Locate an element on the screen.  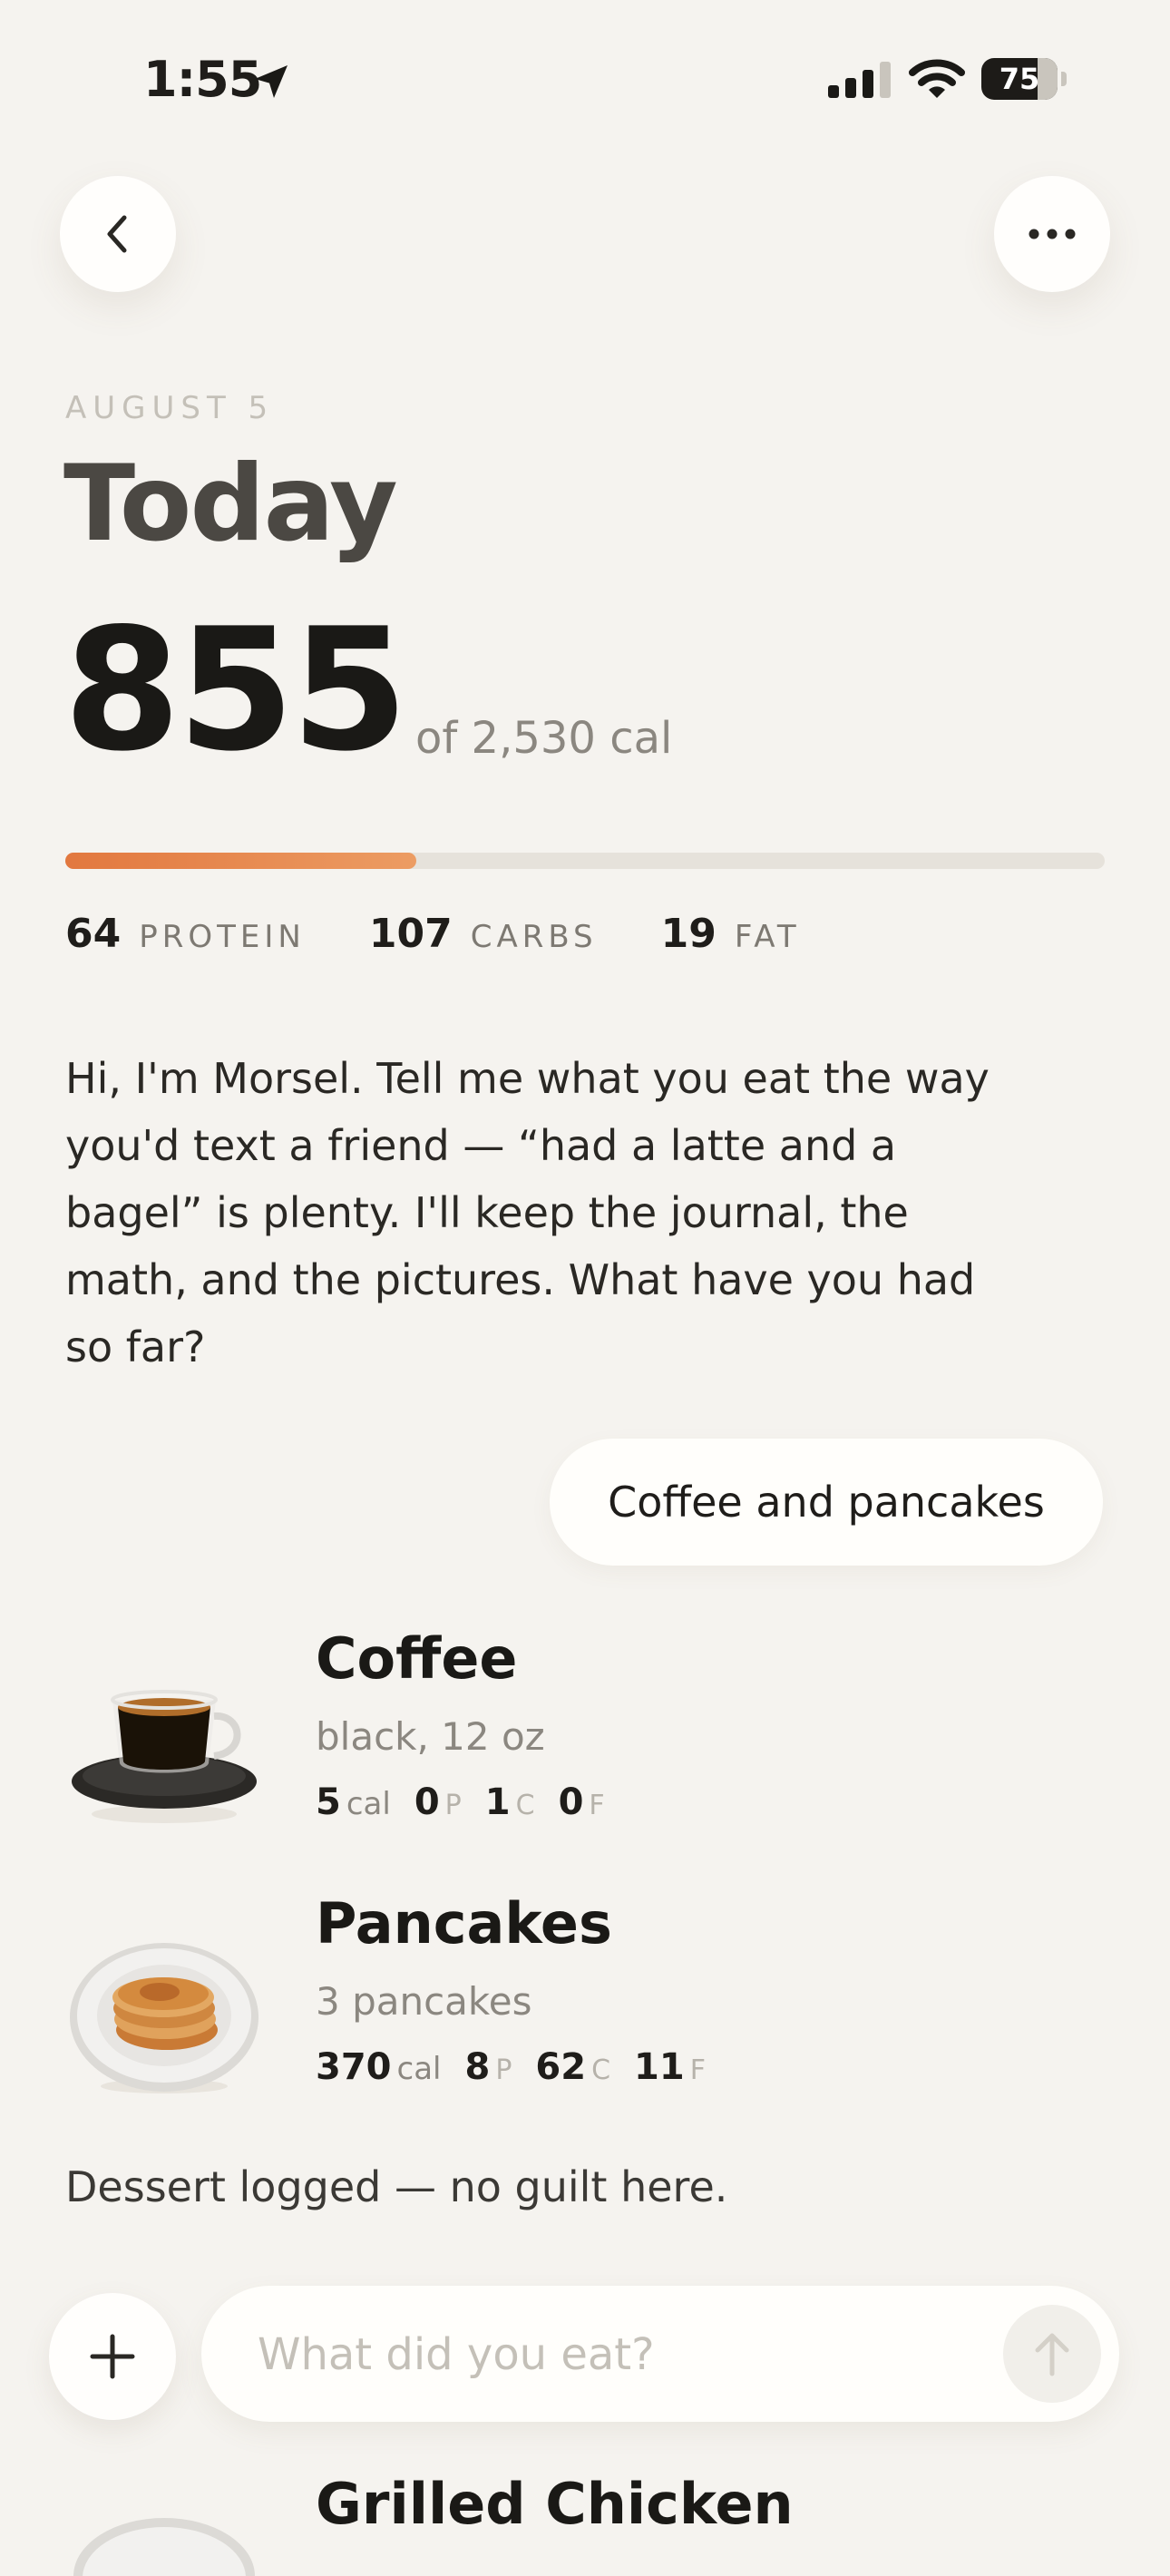
plus-icon is located at coordinates (112, 2356).